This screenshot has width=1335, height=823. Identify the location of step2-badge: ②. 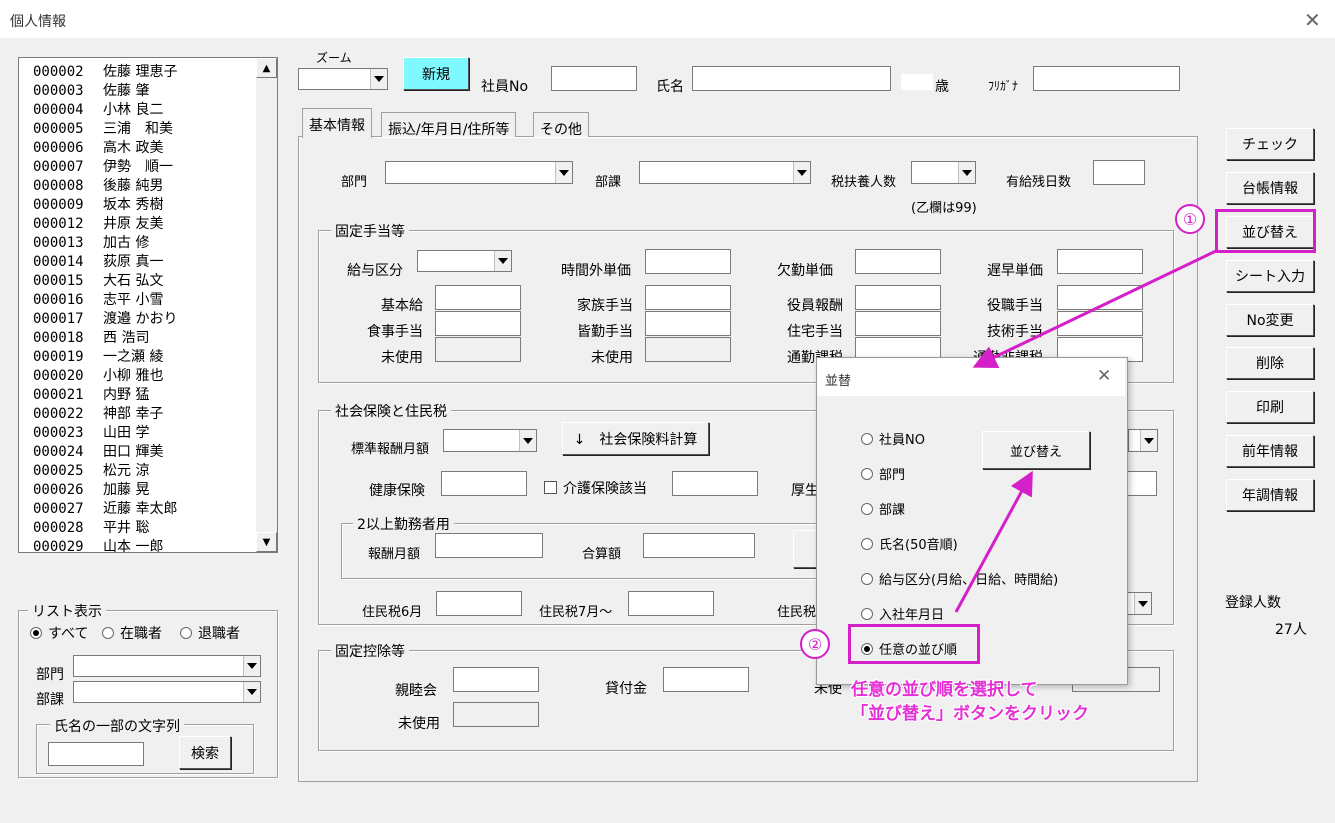
(815, 644).